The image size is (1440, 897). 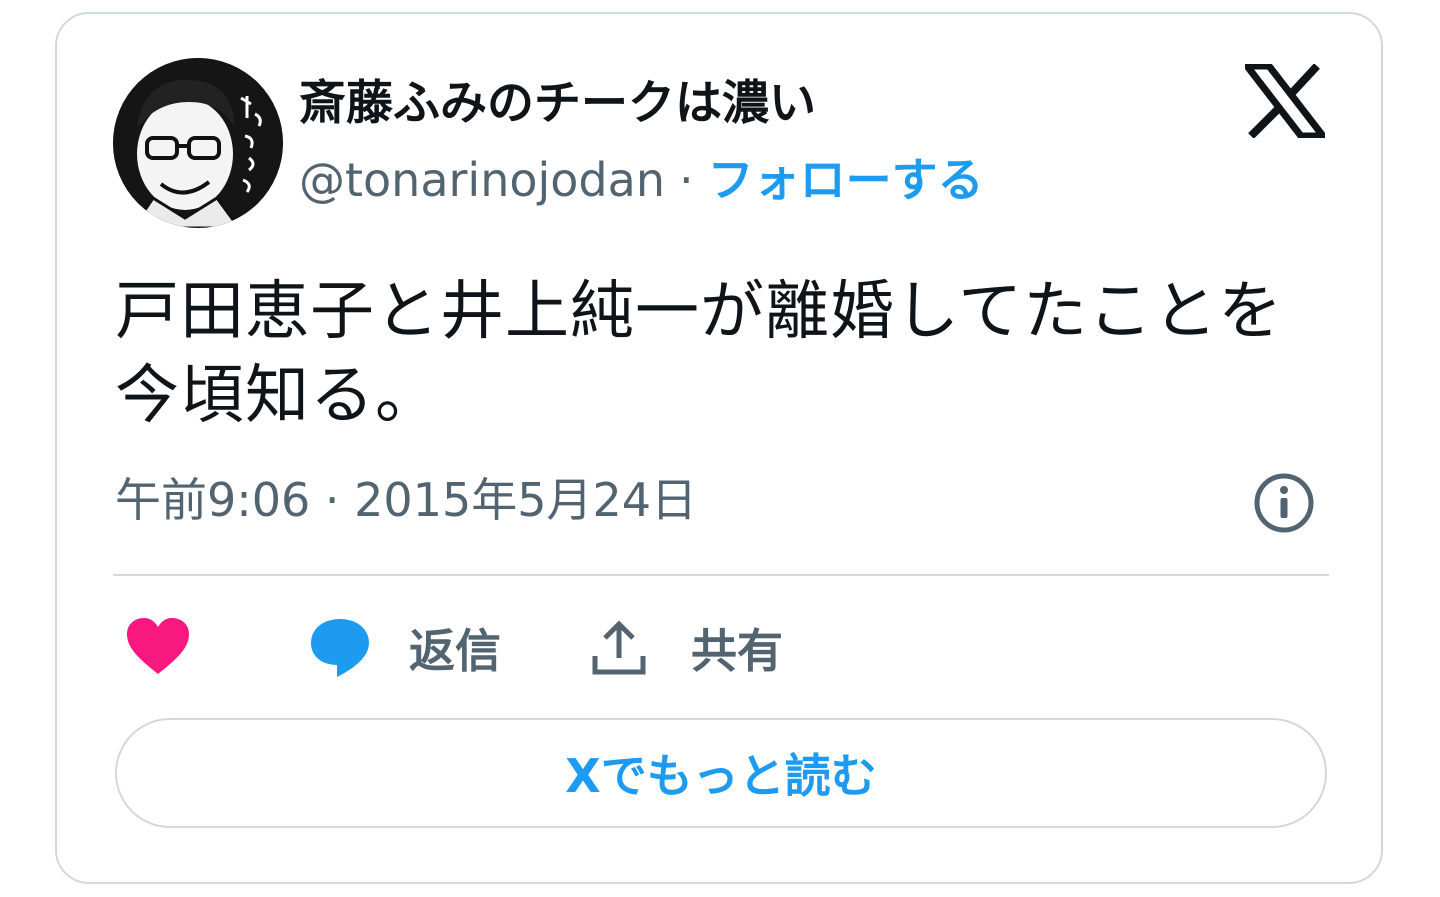 What do you see at coordinates (406, 500) in the screenshot?
I see `tweet-timestamp: 午前9:06 · 2015年5月24日` at bounding box center [406, 500].